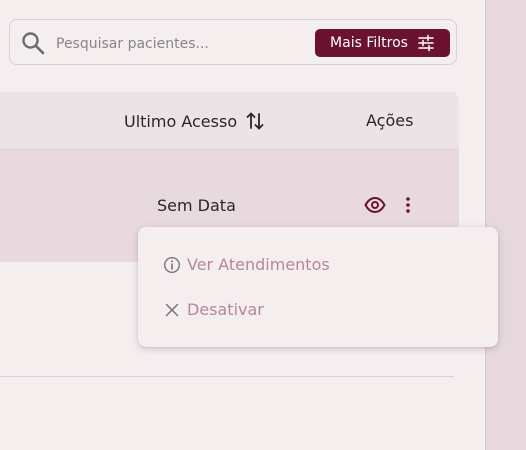 The image size is (526, 450). Describe the element at coordinates (505, 225) in the screenshot. I see `side-panel-edge` at that location.